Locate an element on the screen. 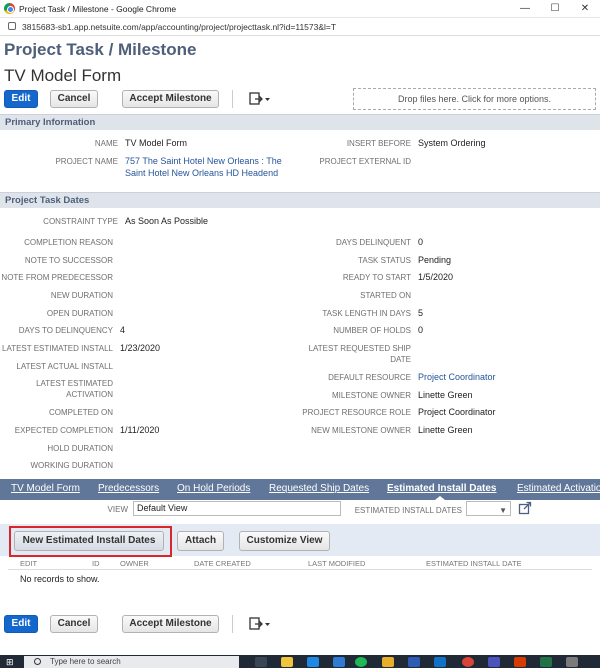 This screenshot has height=668, width=600. expected-completion-value: 1/11/2020 is located at coordinates (140, 430).